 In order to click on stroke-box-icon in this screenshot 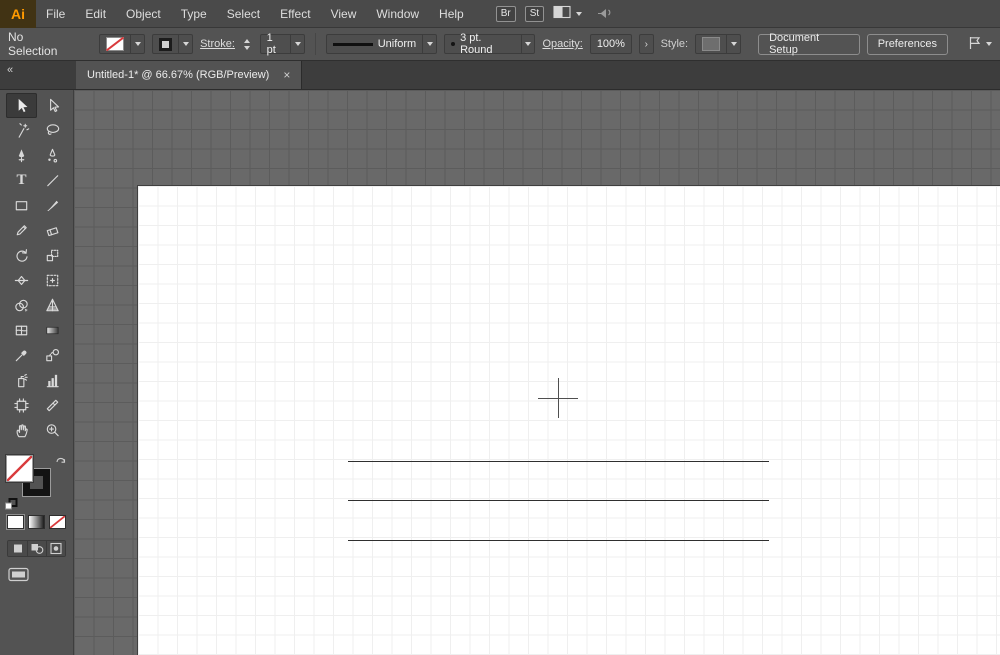, I will do `click(166, 44)`.